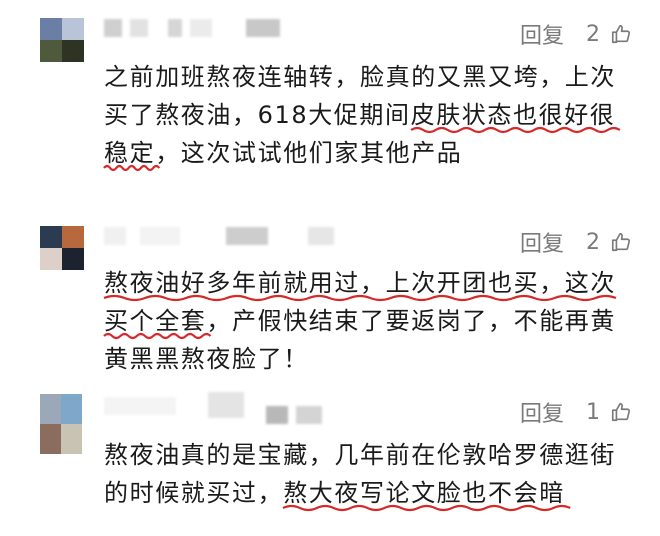 The image size is (660, 536). What do you see at coordinates (369, 474) in the screenshot?
I see `comment-text: 熬夜油真的是宝藏，几年前在伦敦哈罗德逛街 的时候就买过，熬大夜写论文脸也不会暗` at bounding box center [369, 474].